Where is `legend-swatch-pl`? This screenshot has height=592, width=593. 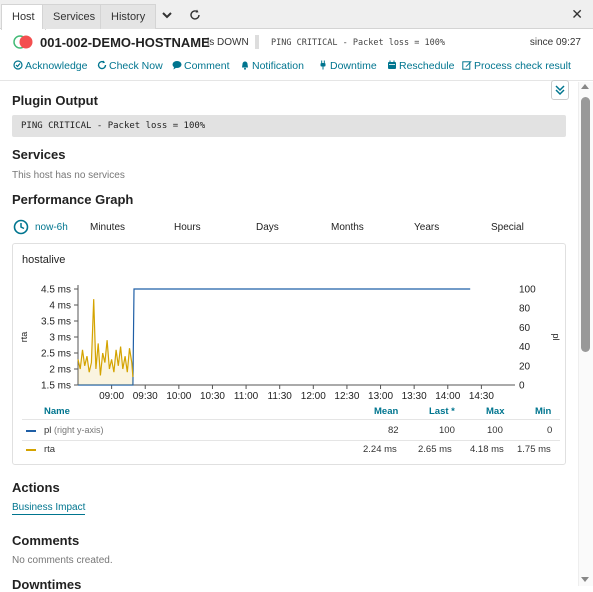 legend-swatch-pl is located at coordinates (31, 431).